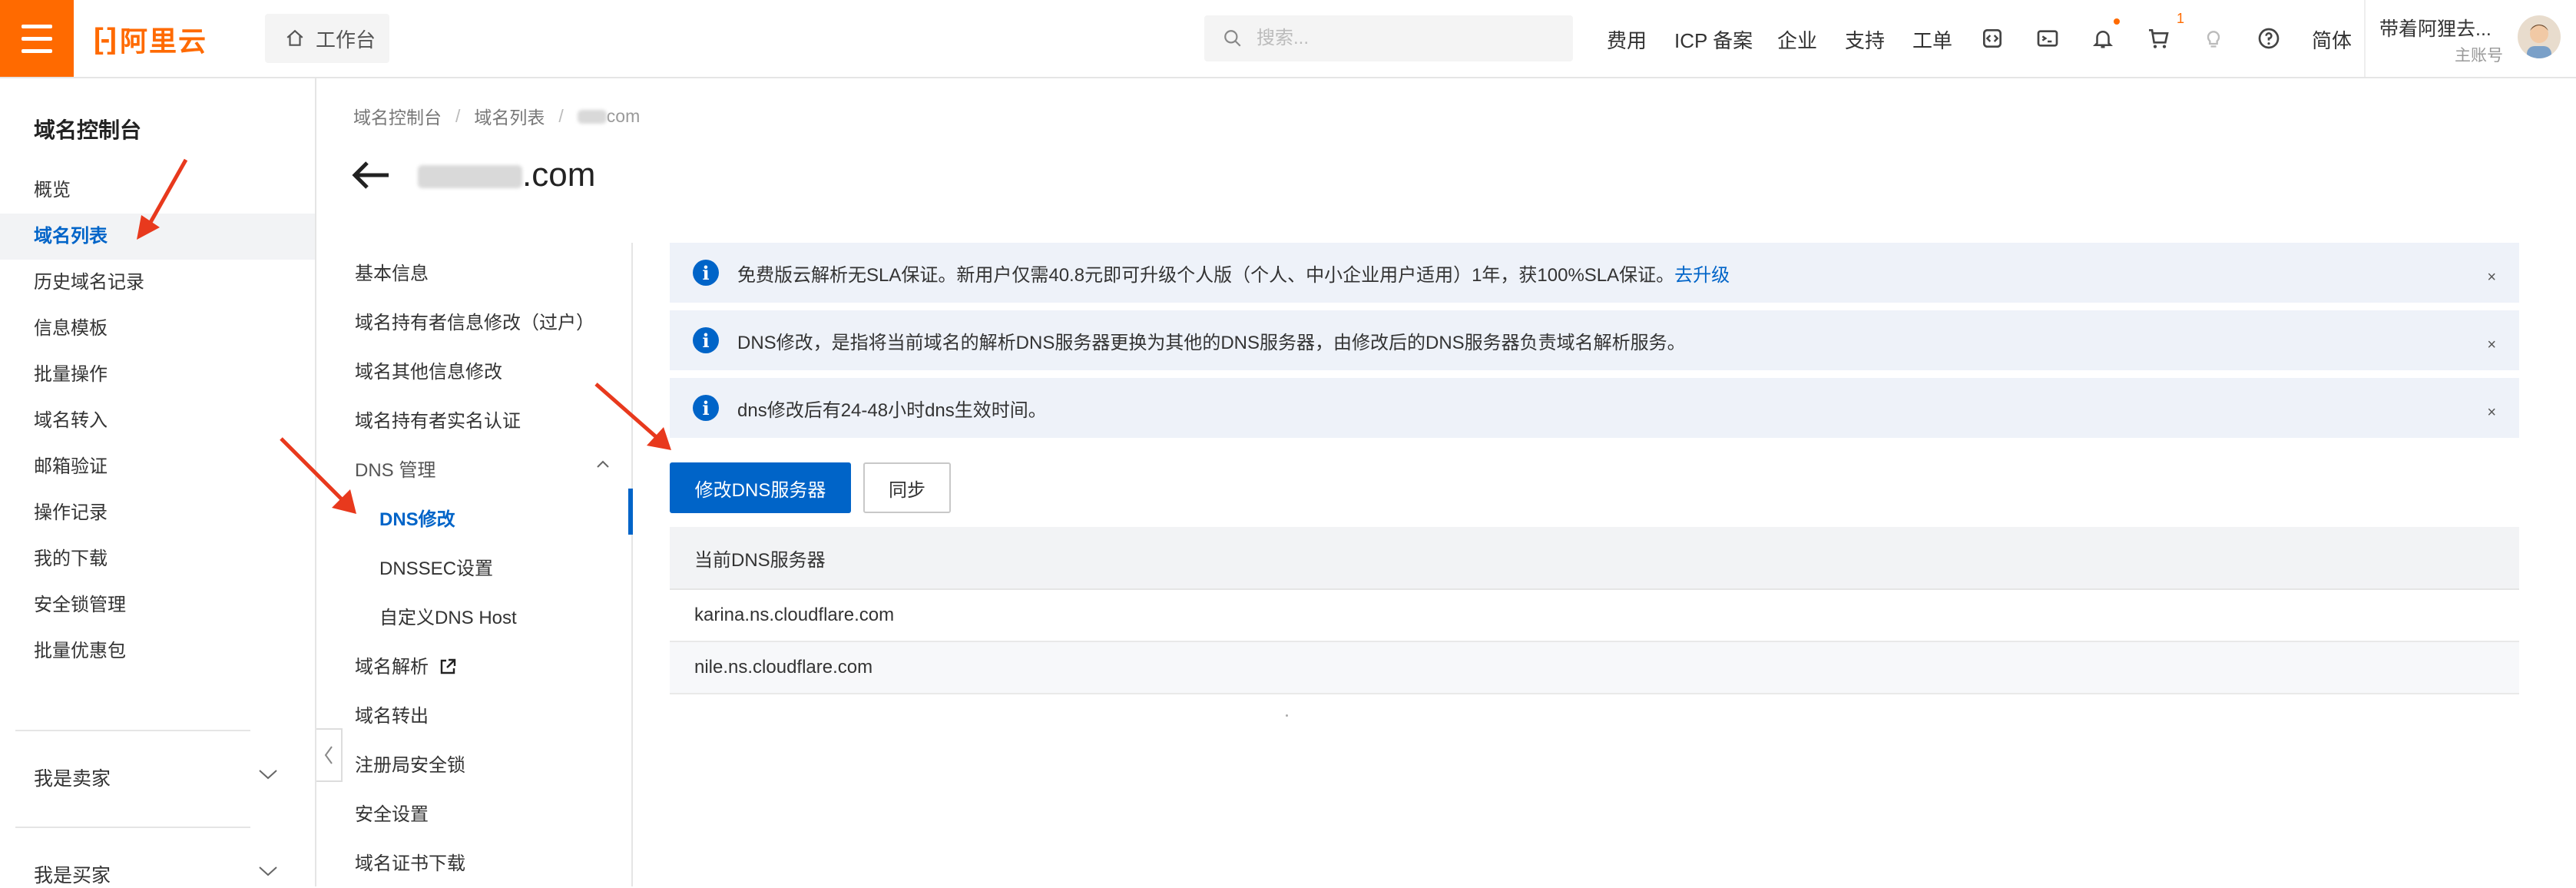 The image size is (2576, 888). I want to click on aliyun-logo-mark: [-], so click(105, 38).